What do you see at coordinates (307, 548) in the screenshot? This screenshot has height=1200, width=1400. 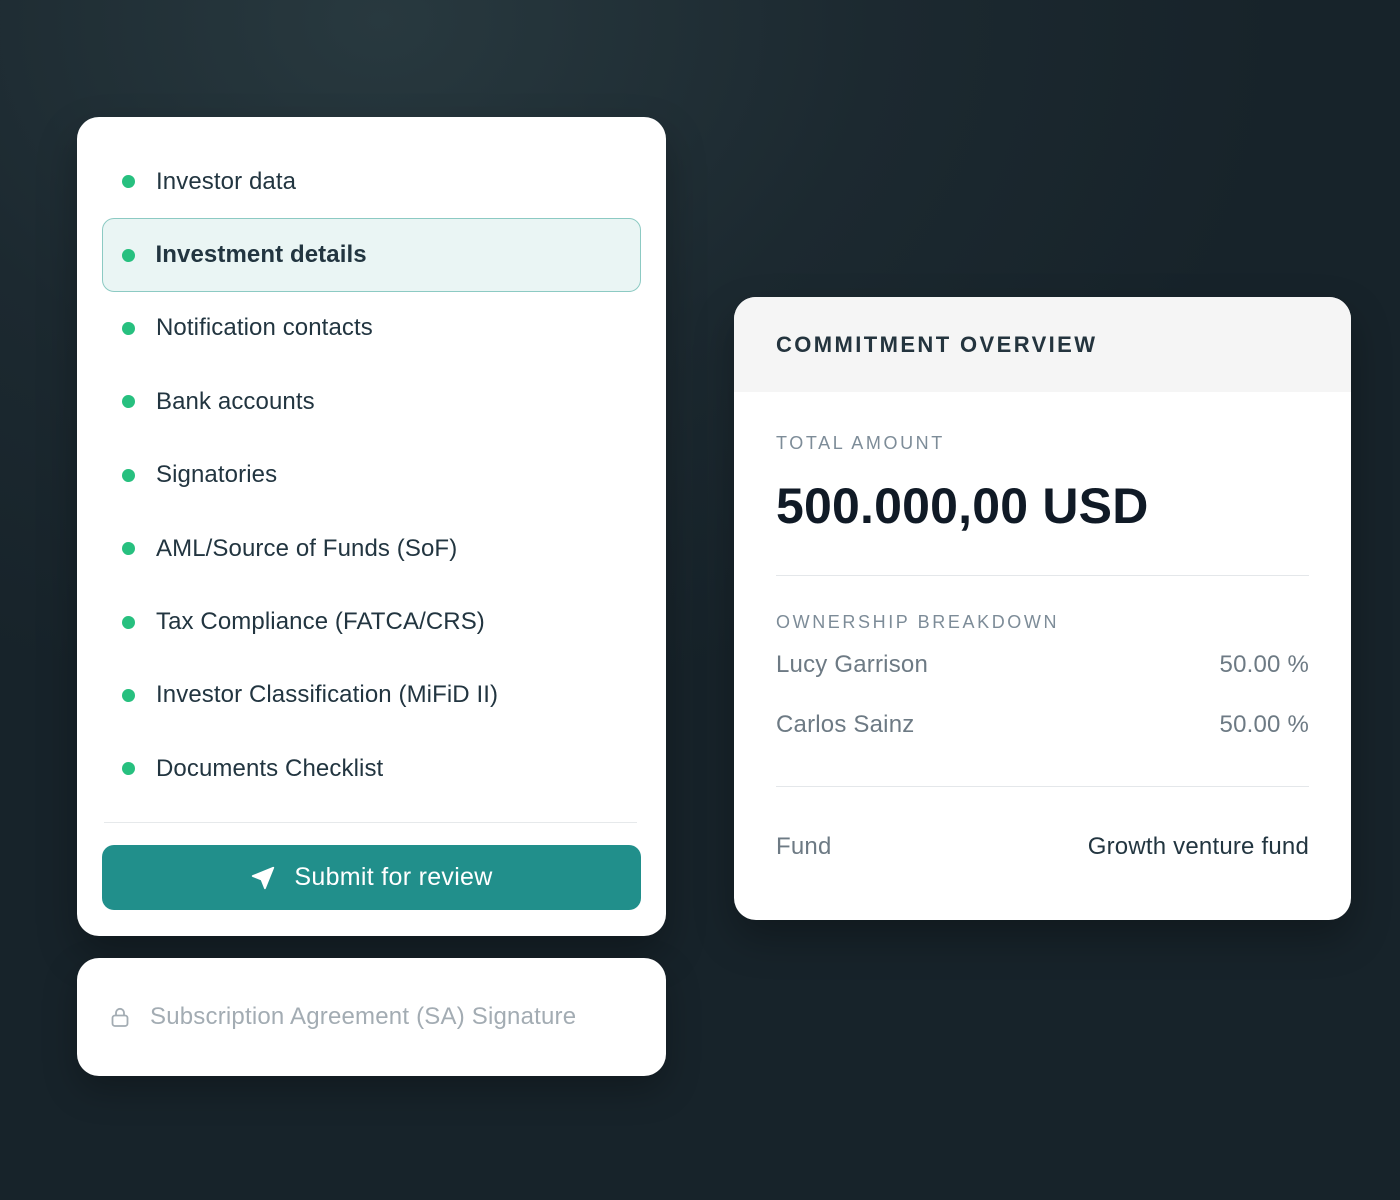 I see `step-label: AML/Source of Funds (SoF)` at bounding box center [307, 548].